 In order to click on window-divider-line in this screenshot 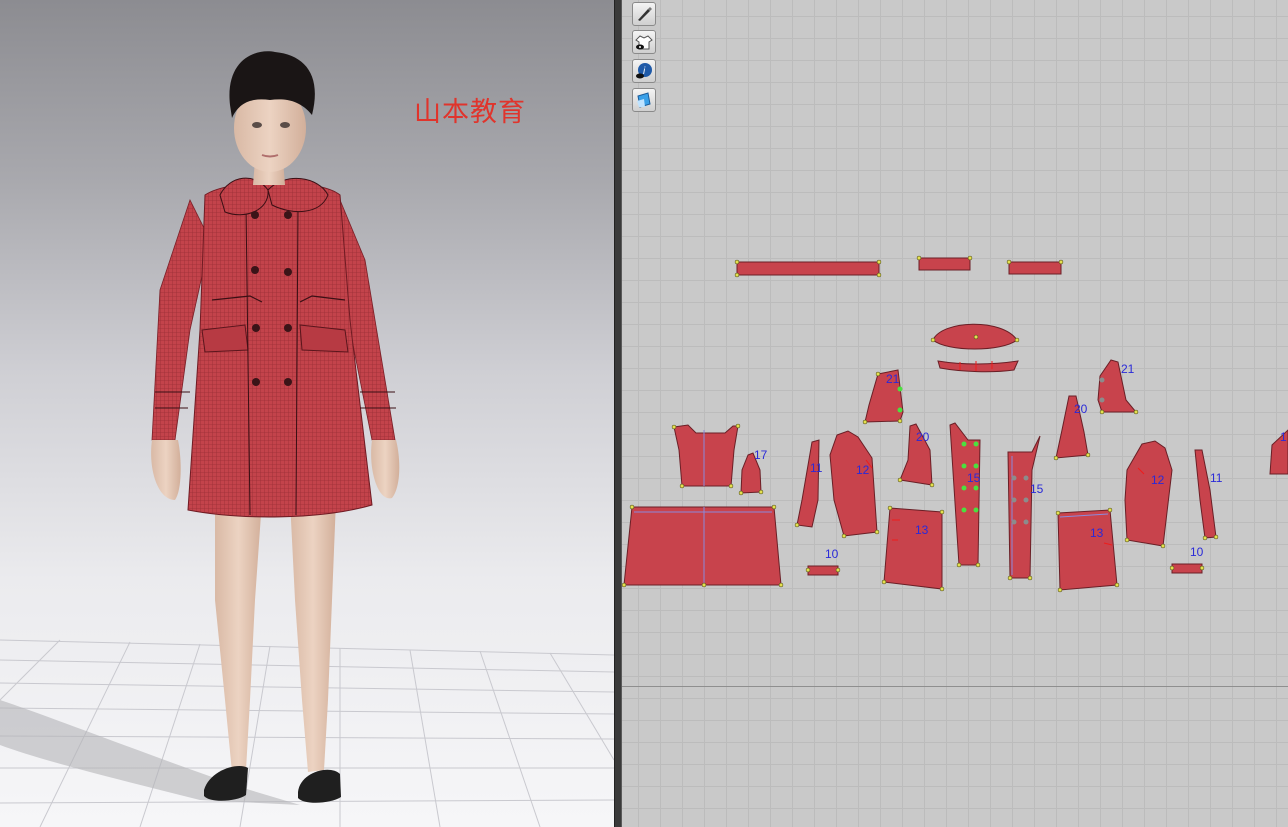, I will do `click(955, 686)`.